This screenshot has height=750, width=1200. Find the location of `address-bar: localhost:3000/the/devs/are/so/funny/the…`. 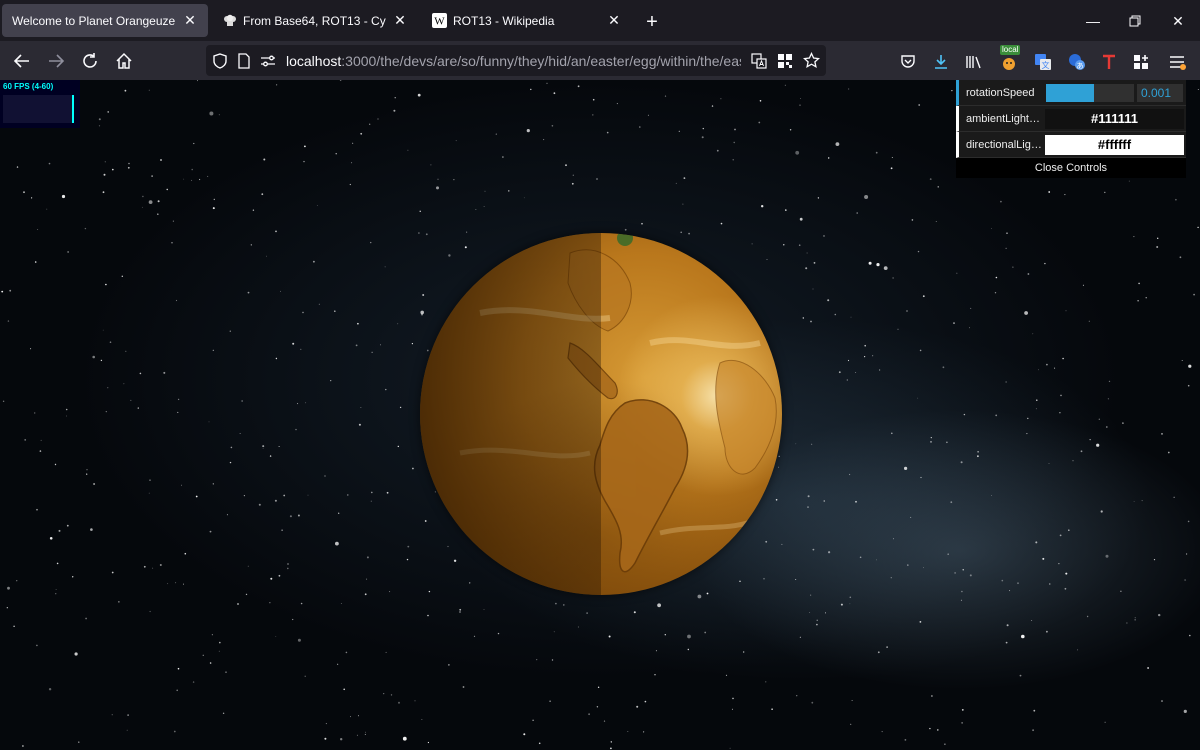

address-bar: localhost:3000/the/devs/are/so/funny/the… is located at coordinates (516, 60).